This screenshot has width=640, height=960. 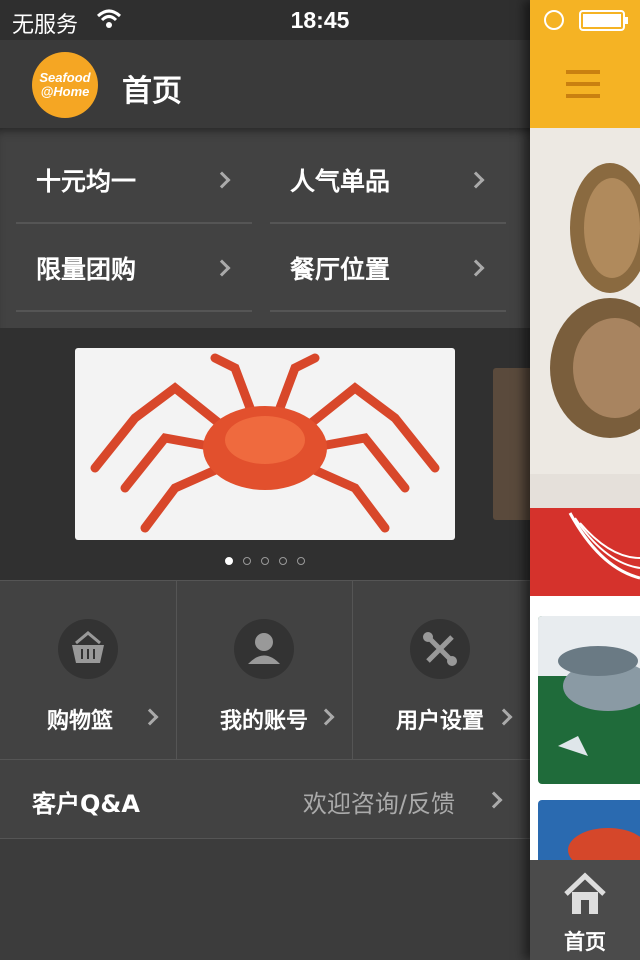 I want to click on carousel-slide-crab, so click(x=265, y=444).